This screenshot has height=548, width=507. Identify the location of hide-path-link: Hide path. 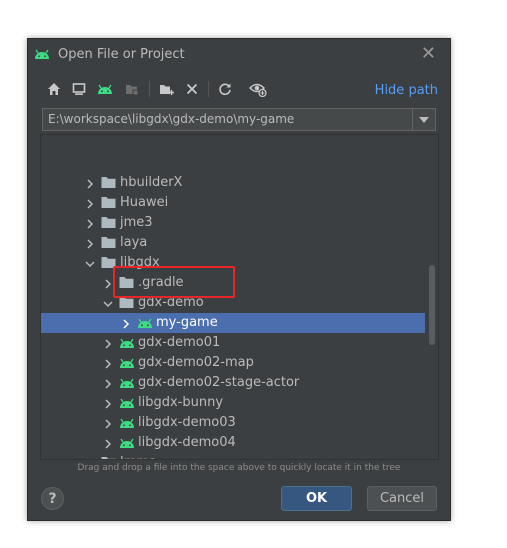
(406, 90).